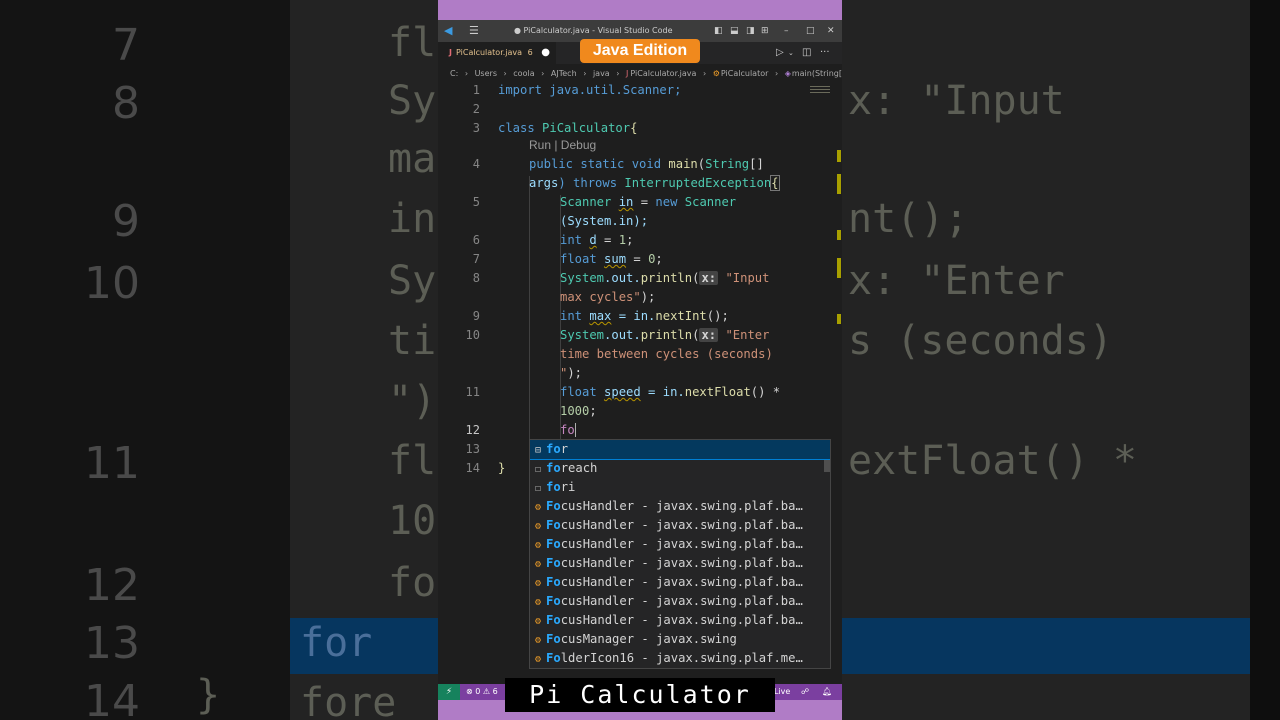  I want to click on suggestion-item: ⊟ for, so click(680, 450).